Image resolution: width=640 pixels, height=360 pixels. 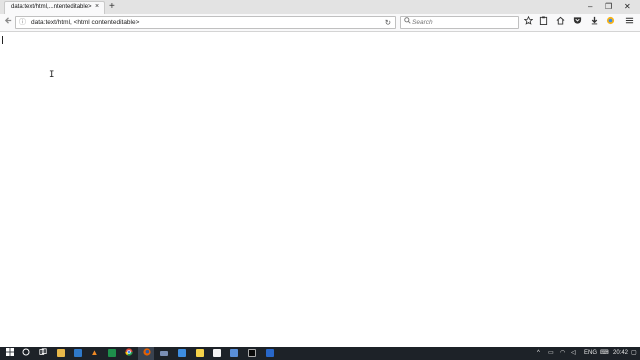 What do you see at coordinates (604, 353) in the screenshot?
I see `input-icon: ⌨` at bounding box center [604, 353].